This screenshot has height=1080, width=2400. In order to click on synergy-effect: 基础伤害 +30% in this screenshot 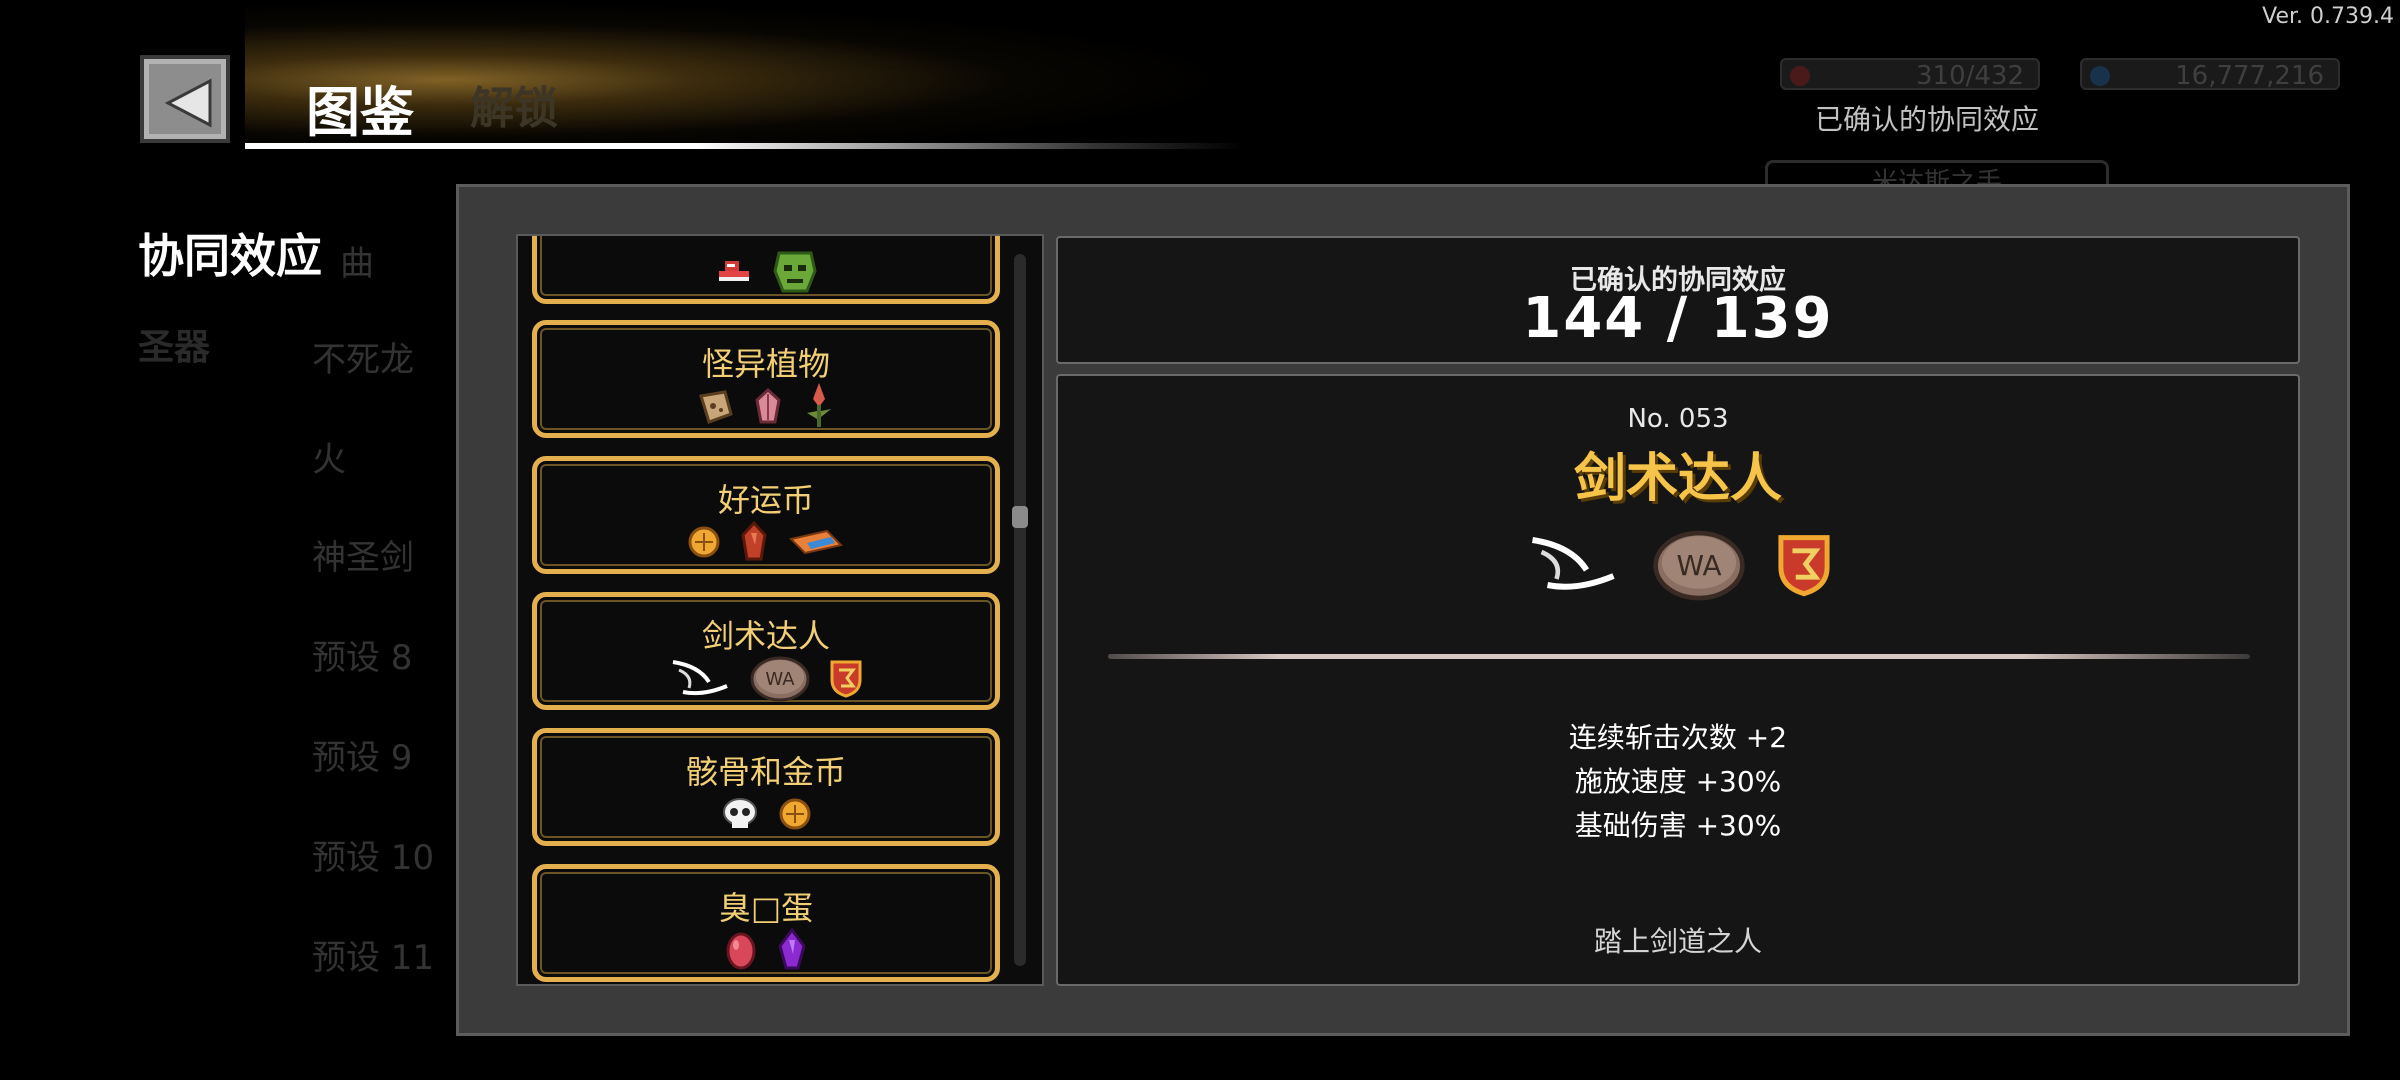, I will do `click(1678, 825)`.